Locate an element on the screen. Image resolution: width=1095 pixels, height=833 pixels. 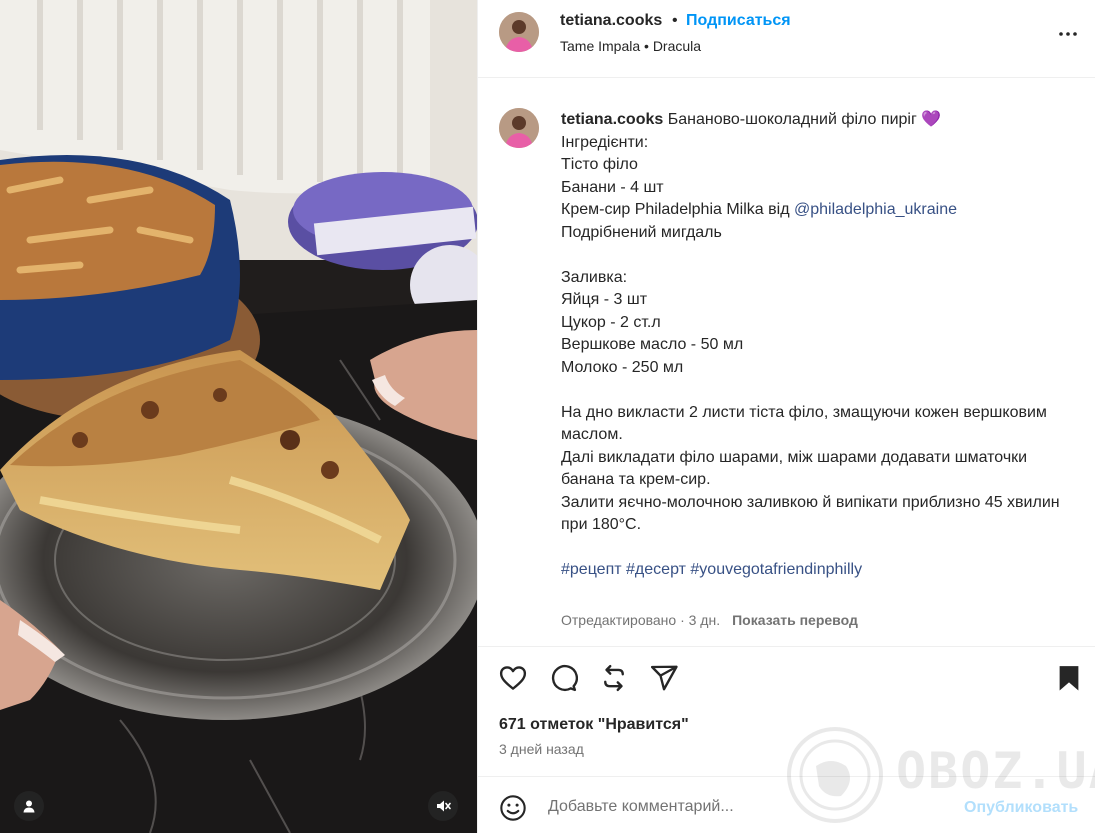
caption-line: Банани - 4 шт is located at coordinates (612, 187).